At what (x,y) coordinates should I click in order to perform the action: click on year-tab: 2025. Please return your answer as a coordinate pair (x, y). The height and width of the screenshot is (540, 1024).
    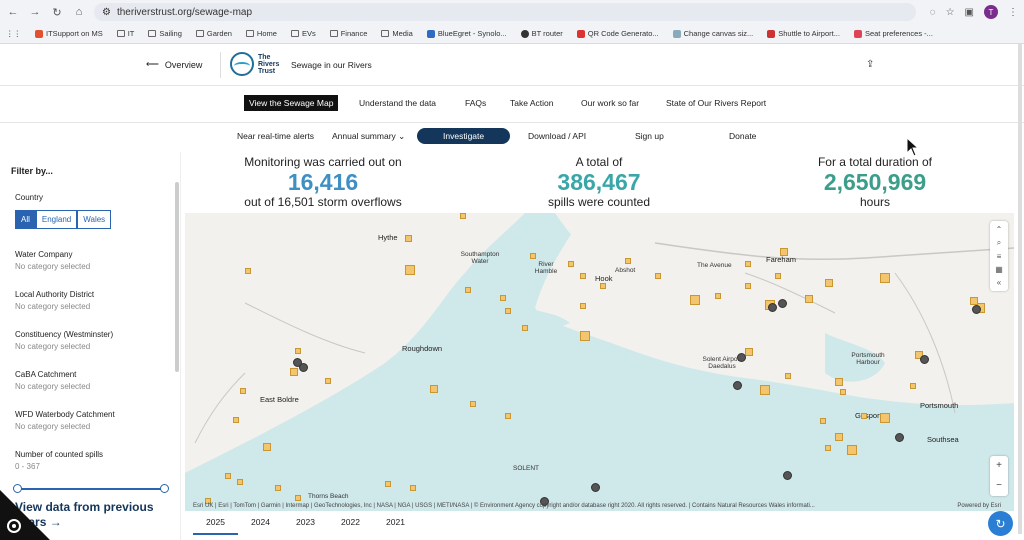
    Looking at the image, I should click on (215, 524).